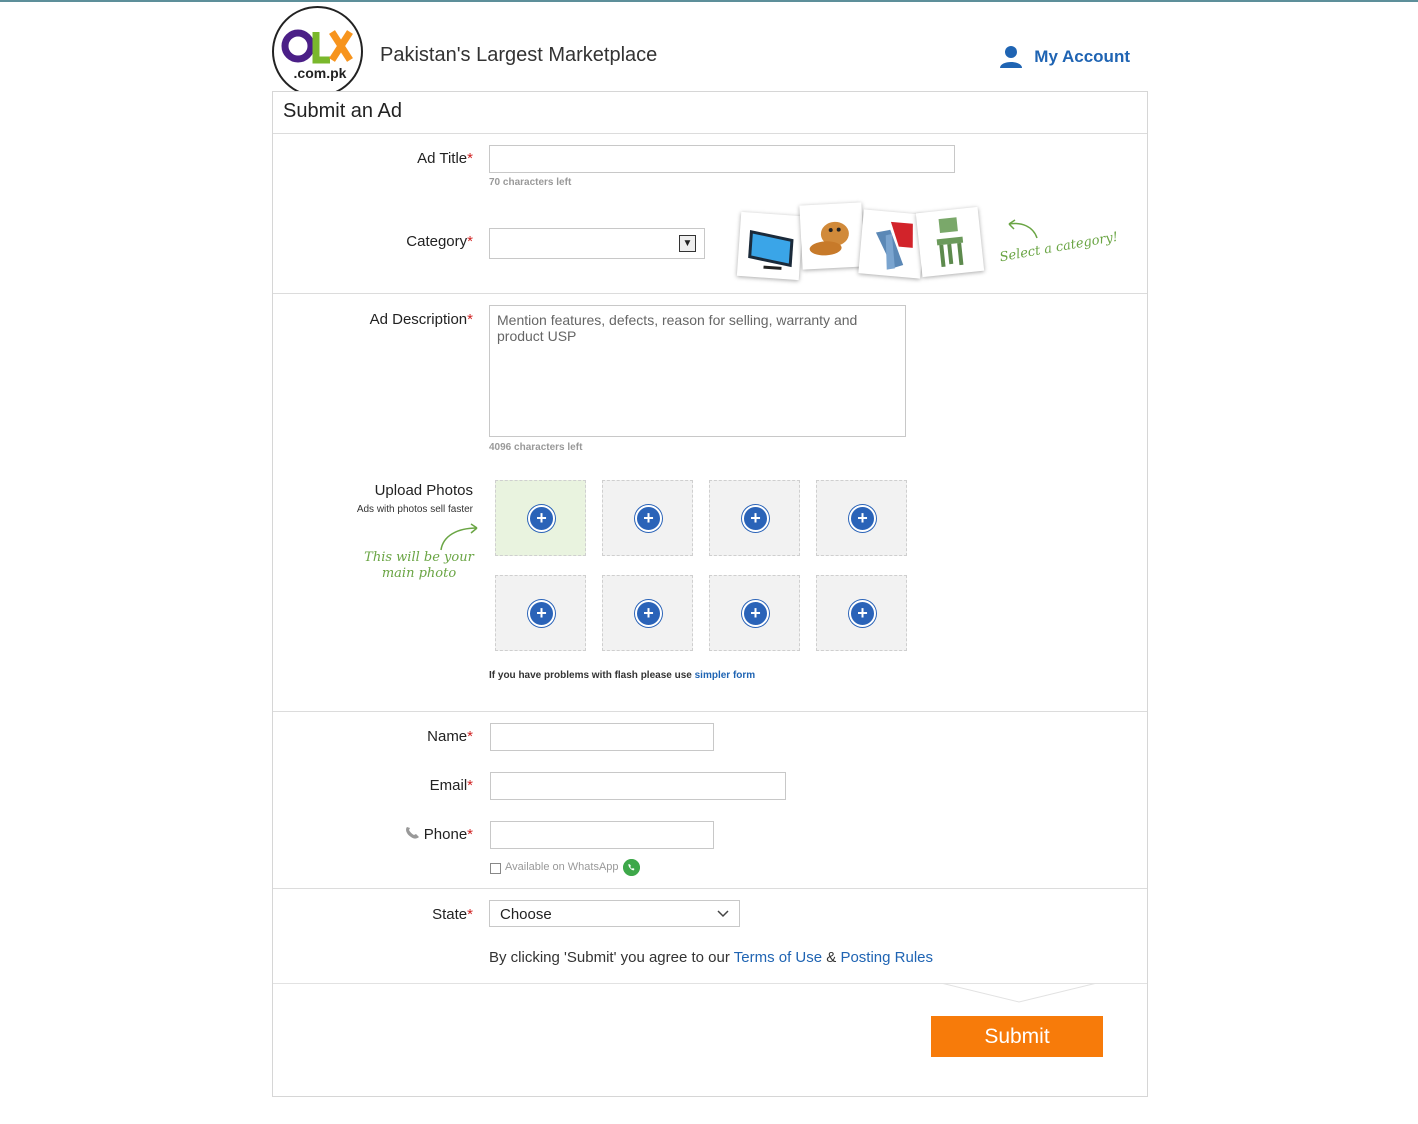 This screenshot has height=1124, width=1418. I want to click on state-select: Choose, so click(614, 913).